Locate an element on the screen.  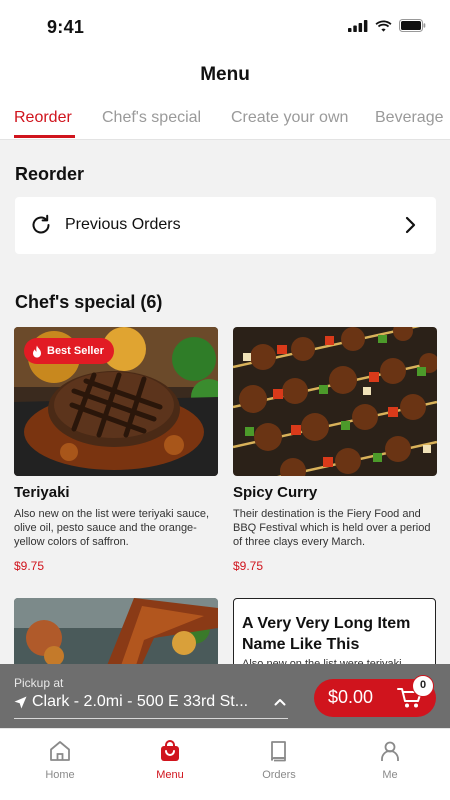
previous-orders-label: Previous Orders is located at coordinates (123, 224).